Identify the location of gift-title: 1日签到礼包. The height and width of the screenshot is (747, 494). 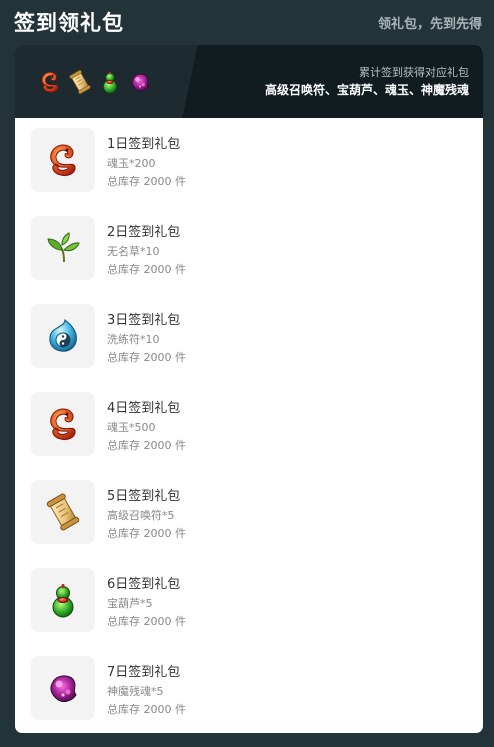
(144, 144).